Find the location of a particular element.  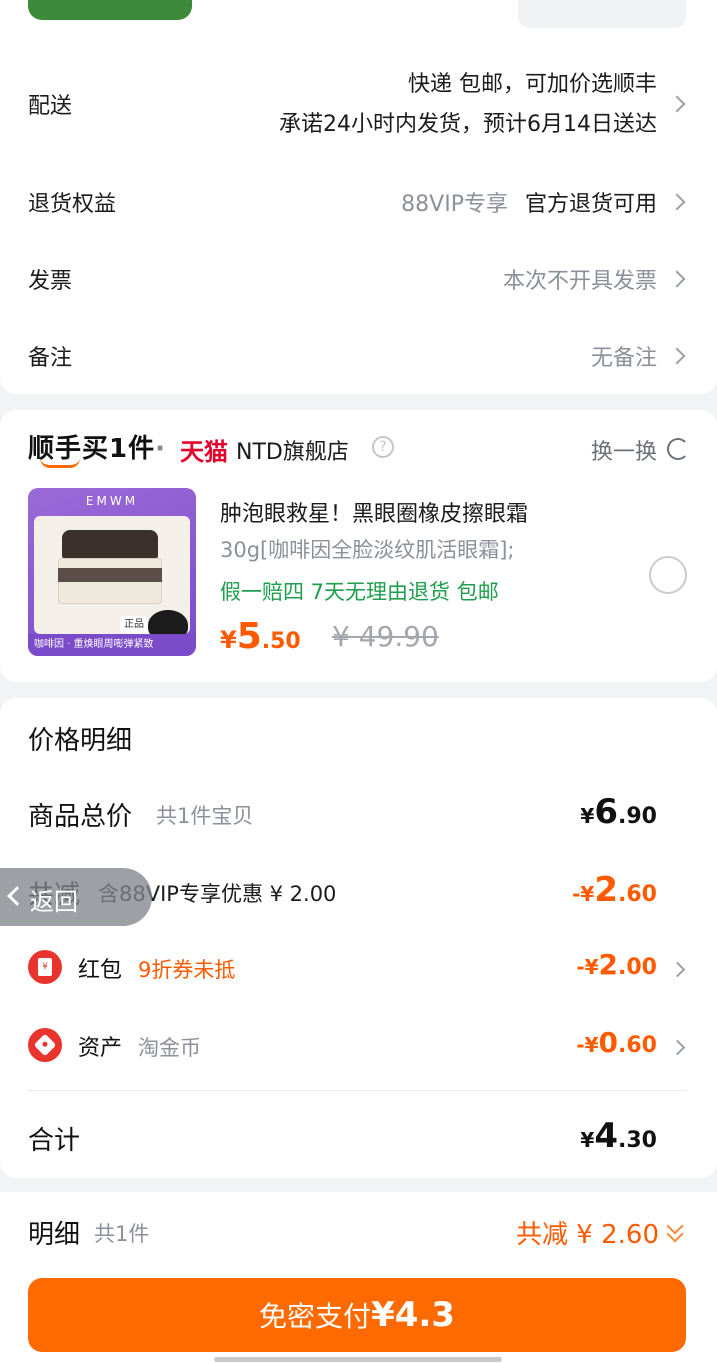

divider is located at coordinates (357, 1090).